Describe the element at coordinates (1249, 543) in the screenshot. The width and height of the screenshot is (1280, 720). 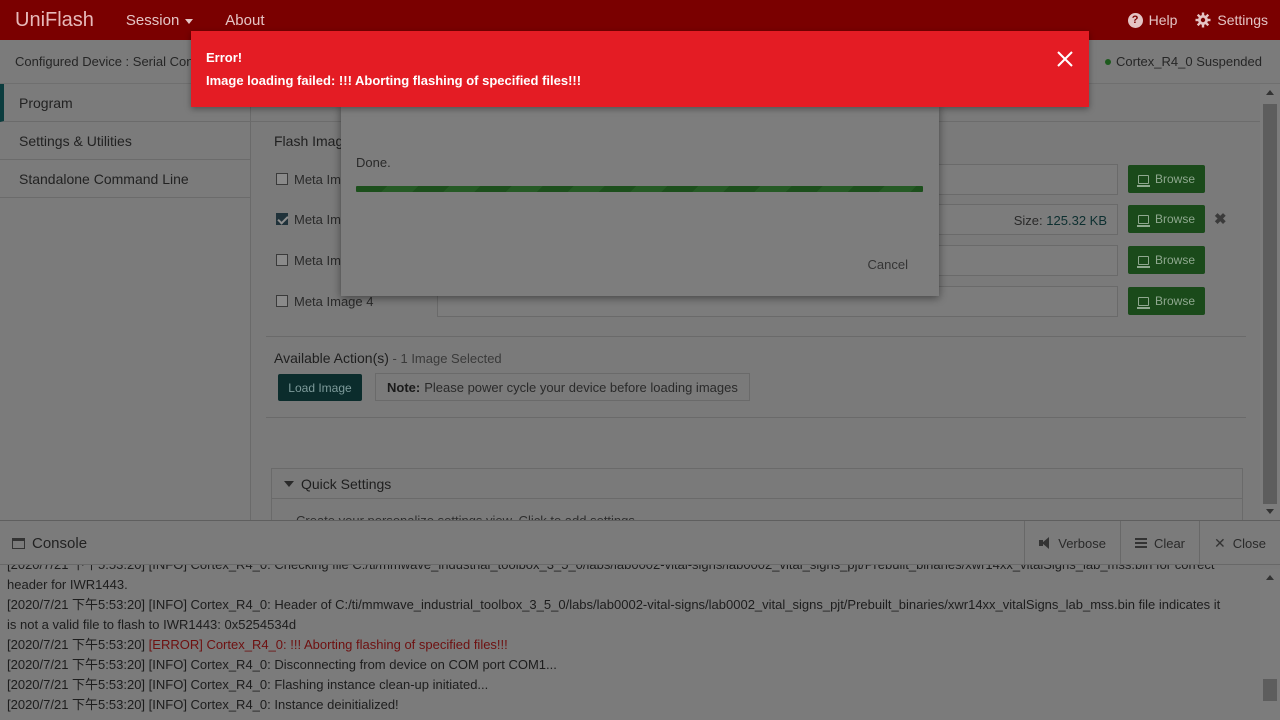
I see `close-label: Close` at that location.